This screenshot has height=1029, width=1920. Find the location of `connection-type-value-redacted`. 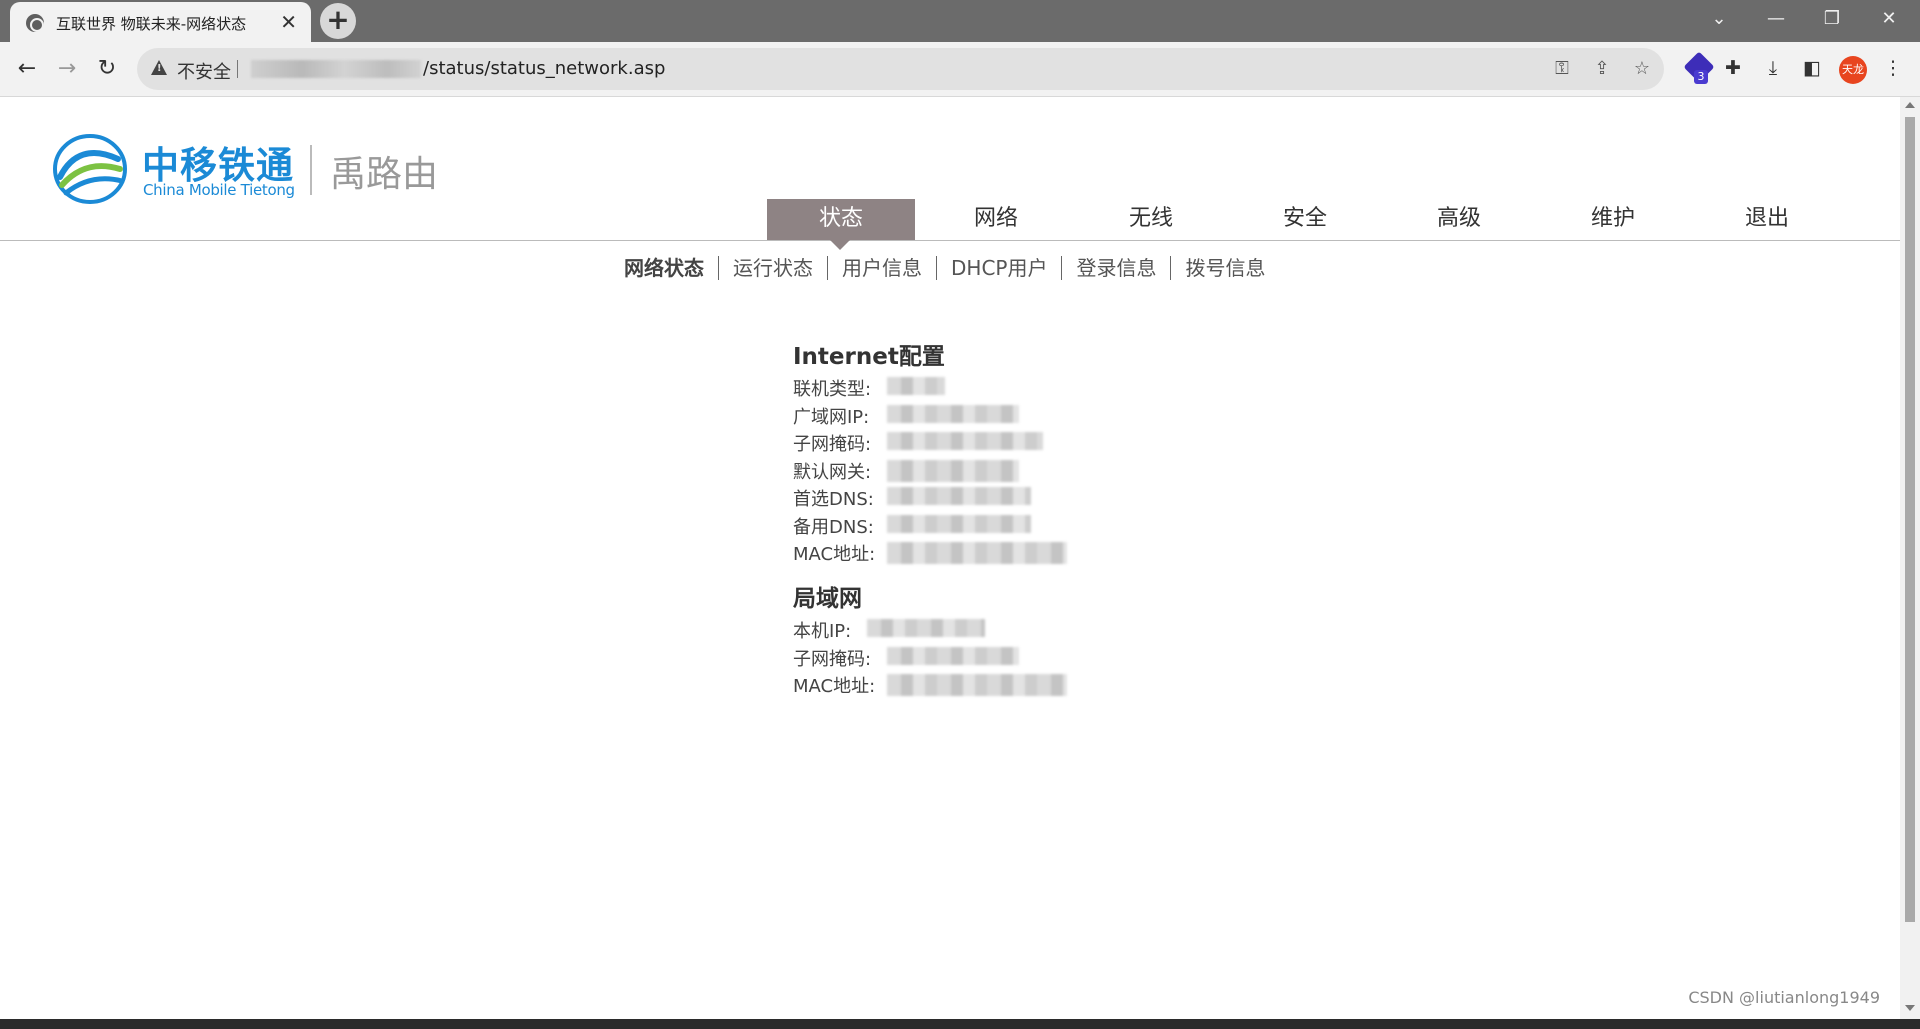

connection-type-value-redacted is located at coordinates (916, 386).